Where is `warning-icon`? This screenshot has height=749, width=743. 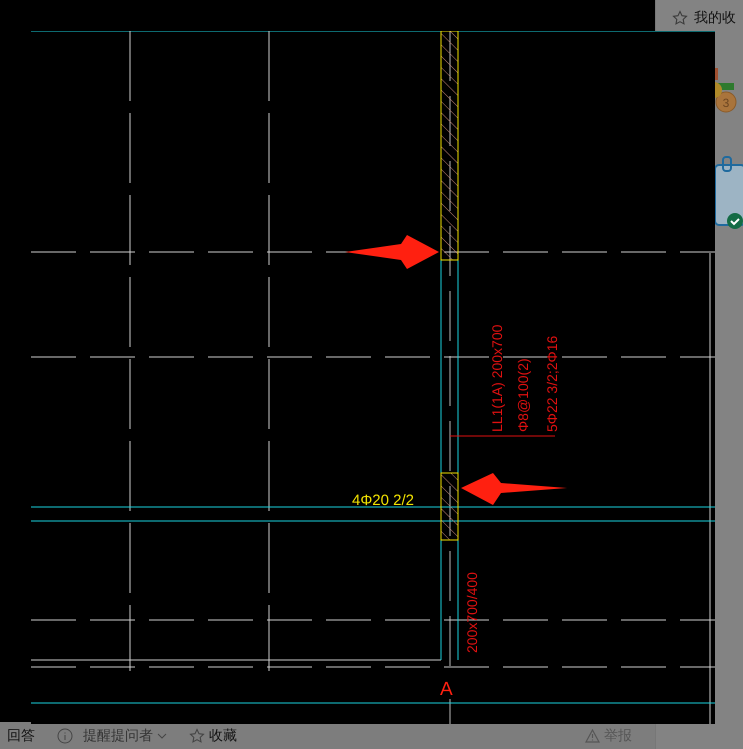
warning-icon is located at coordinates (592, 735).